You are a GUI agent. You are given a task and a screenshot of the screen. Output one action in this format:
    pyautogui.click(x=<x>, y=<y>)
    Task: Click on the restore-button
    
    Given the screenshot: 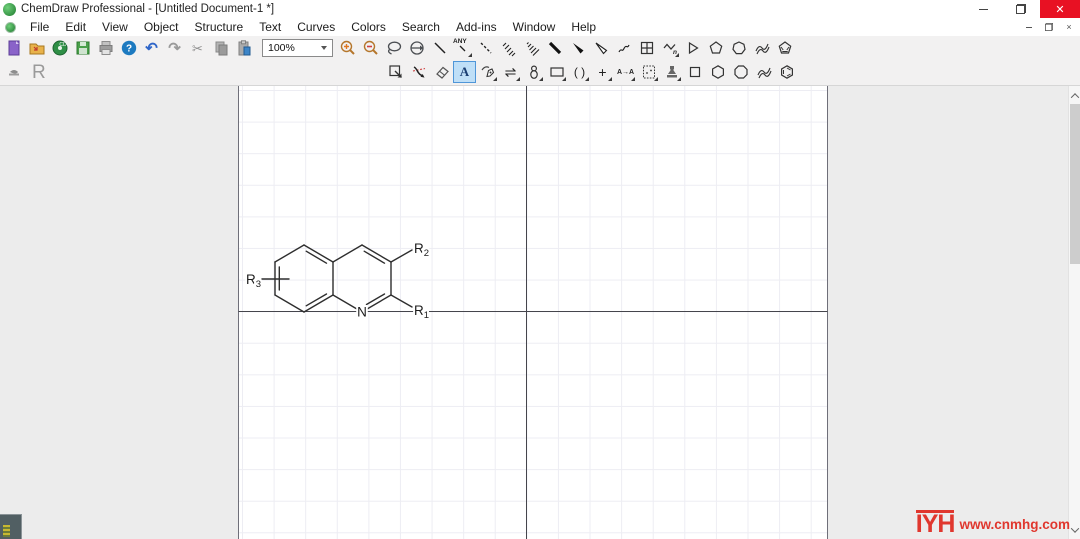 What is the action you would take?
    pyautogui.click(x=1021, y=9)
    